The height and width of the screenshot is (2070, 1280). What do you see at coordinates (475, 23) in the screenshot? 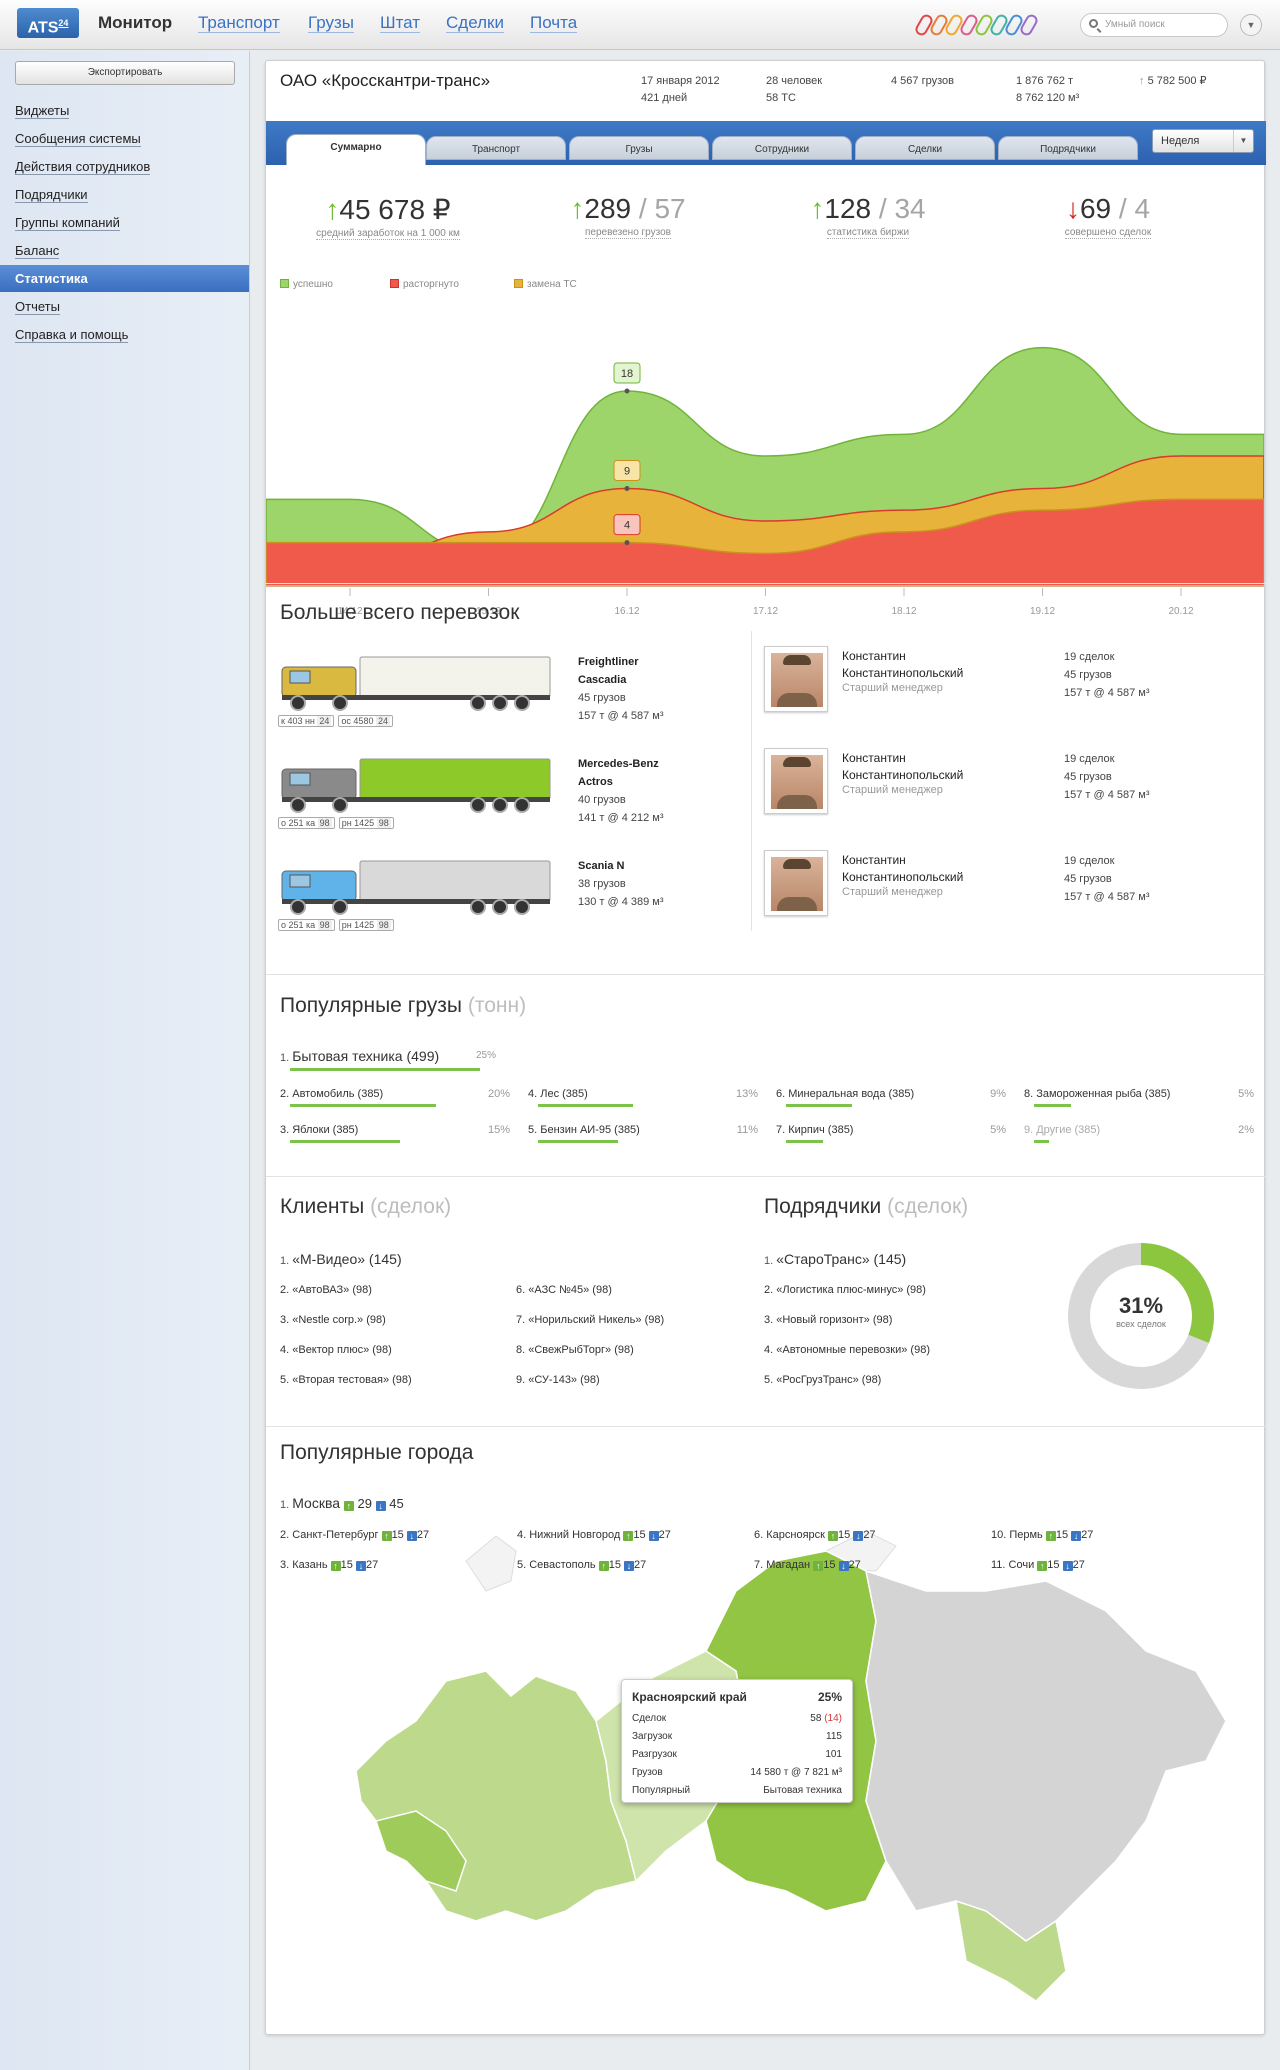
I see `nav-deals: Сделки` at bounding box center [475, 23].